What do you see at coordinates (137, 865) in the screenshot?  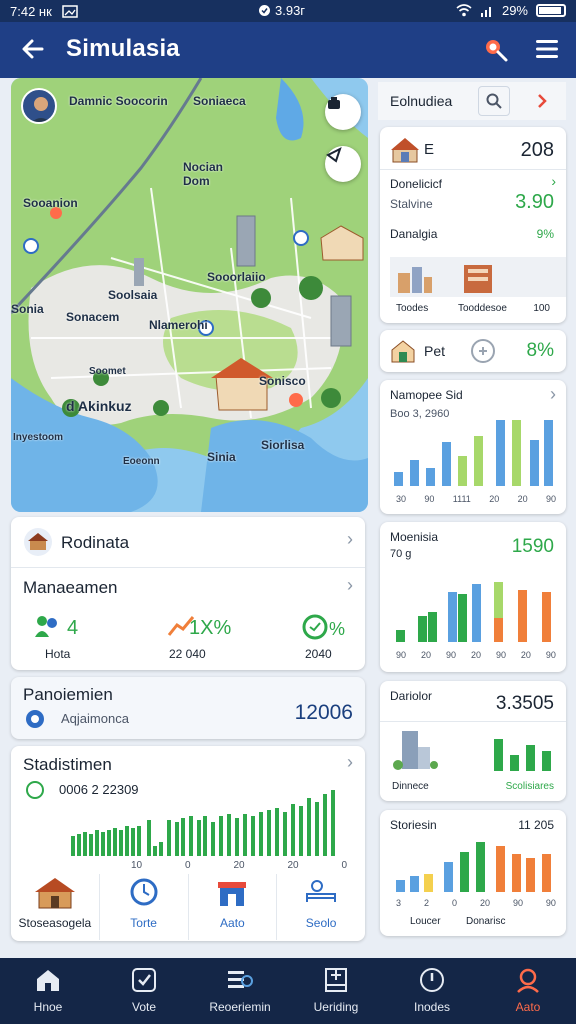 I see `x-label: 10` at bounding box center [137, 865].